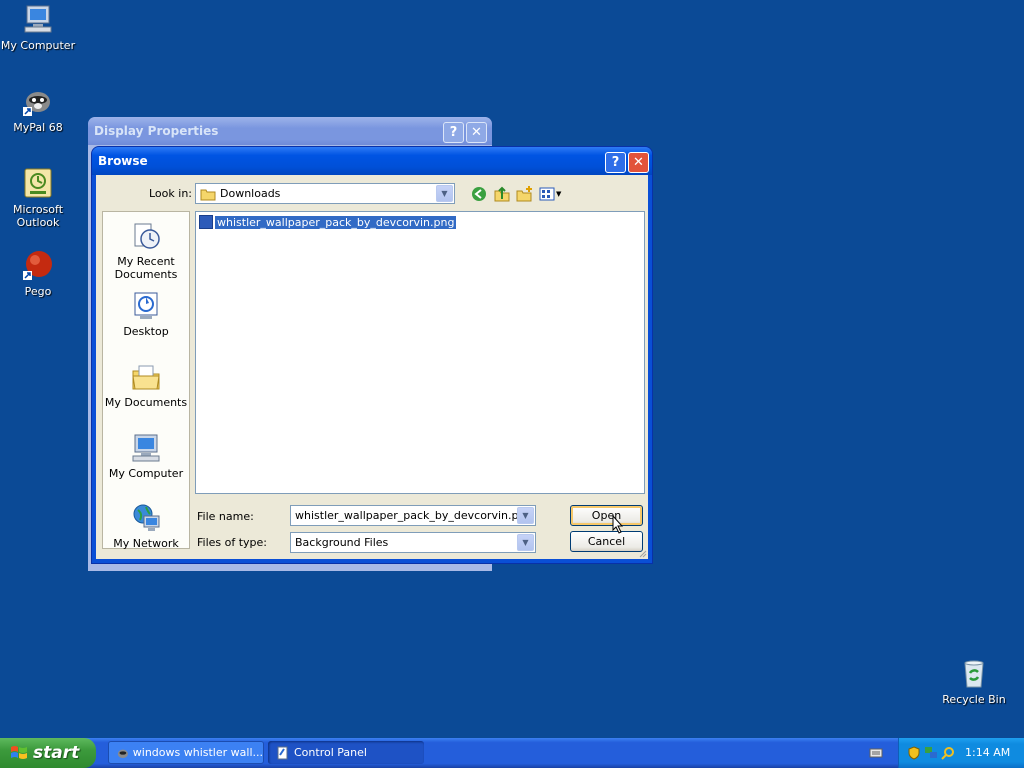 This screenshot has height=768, width=1024. I want to click on network-icon, so click(931, 753).